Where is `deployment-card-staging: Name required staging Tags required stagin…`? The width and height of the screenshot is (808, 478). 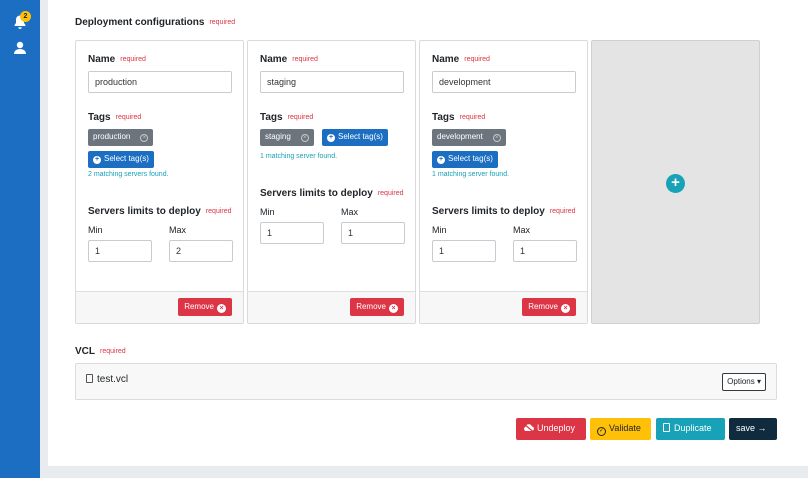
deployment-card-staging: Name required staging Tags required stagin… is located at coordinates (331, 182).